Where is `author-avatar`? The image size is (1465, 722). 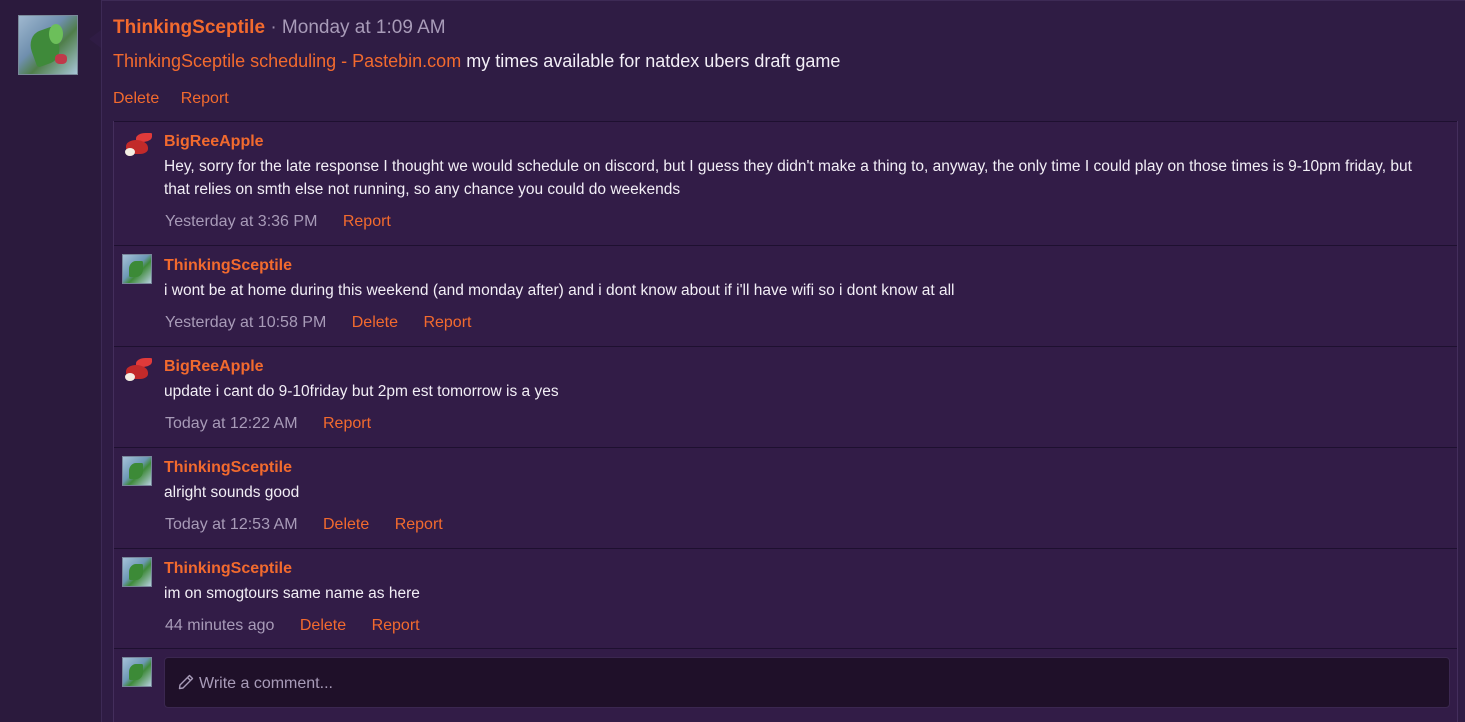 author-avatar is located at coordinates (48, 45).